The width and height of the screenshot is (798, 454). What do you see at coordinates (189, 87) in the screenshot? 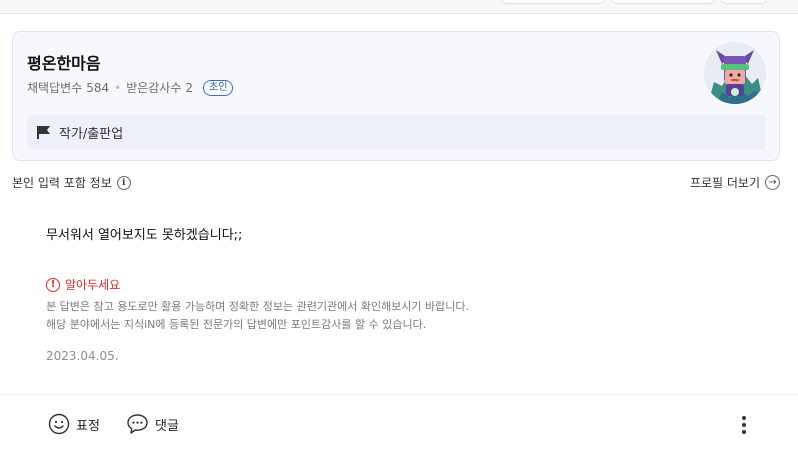
I see `thanks-count: 2` at bounding box center [189, 87].